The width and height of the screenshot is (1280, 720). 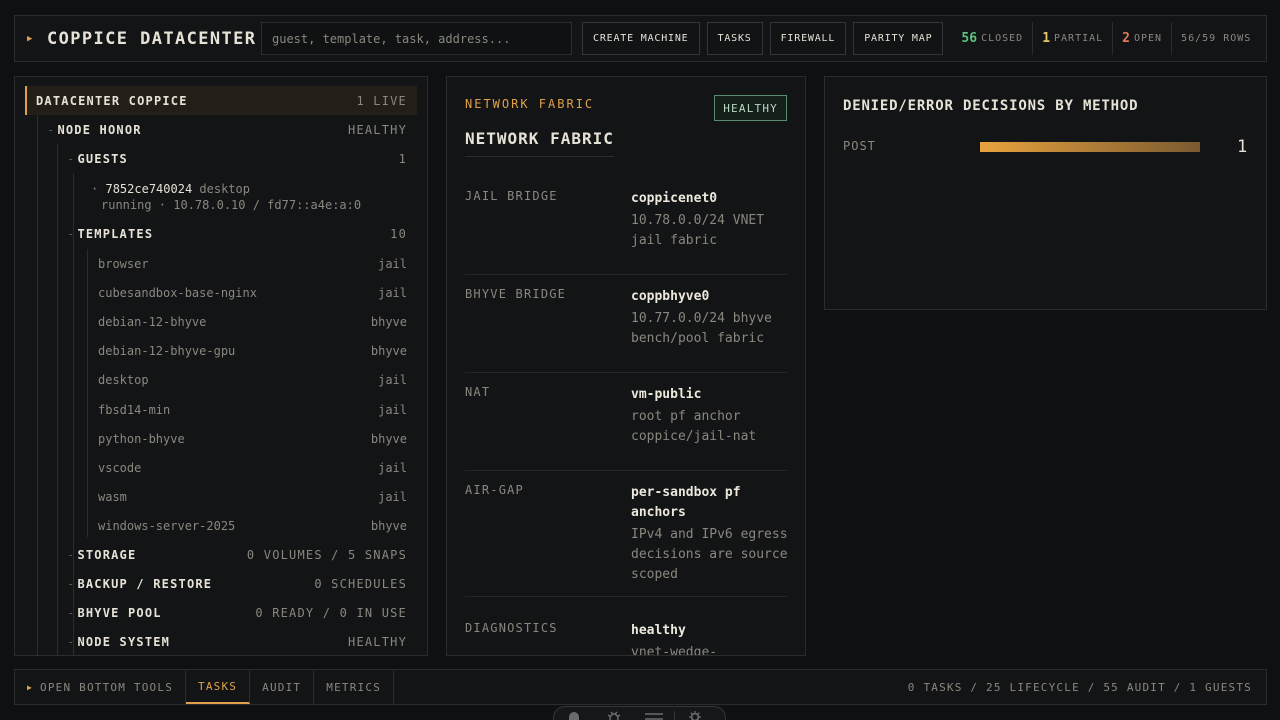 I want to click on tree-item-value: 1 LIVE, so click(x=381, y=100).